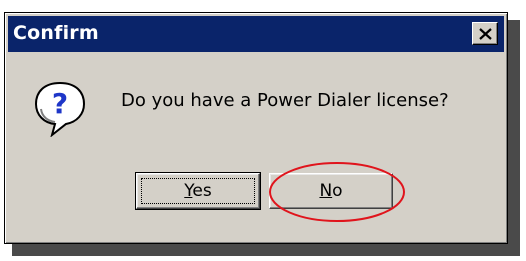 The image size is (526, 261). I want to click on no-mnemonic: N, so click(326, 191).